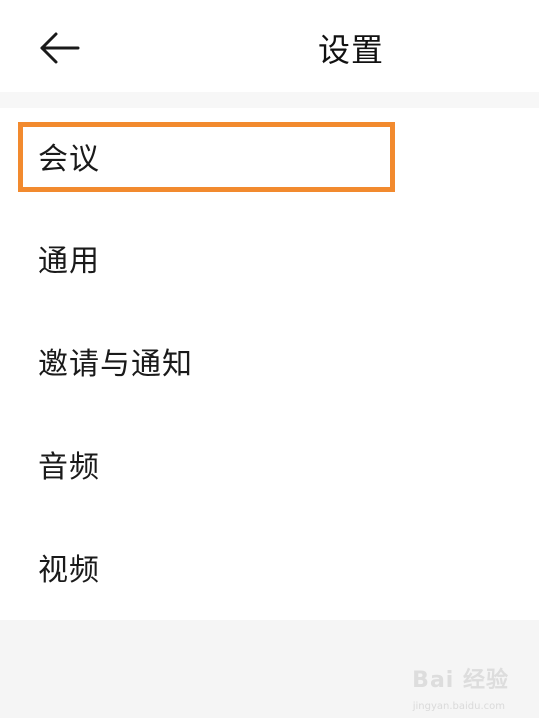  What do you see at coordinates (69, 159) in the screenshot?
I see `menu-item-label: 会议` at bounding box center [69, 159].